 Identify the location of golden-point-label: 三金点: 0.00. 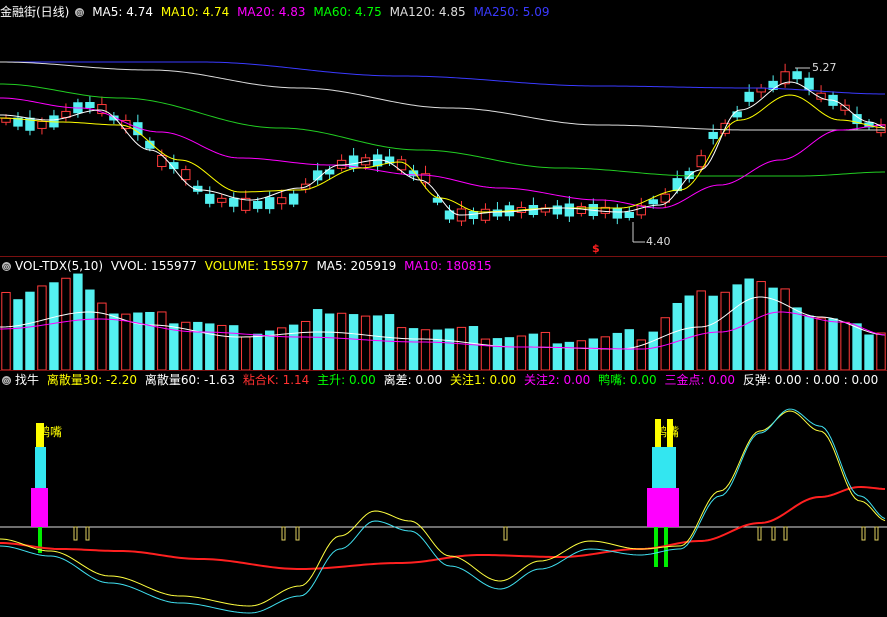
(700, 380).